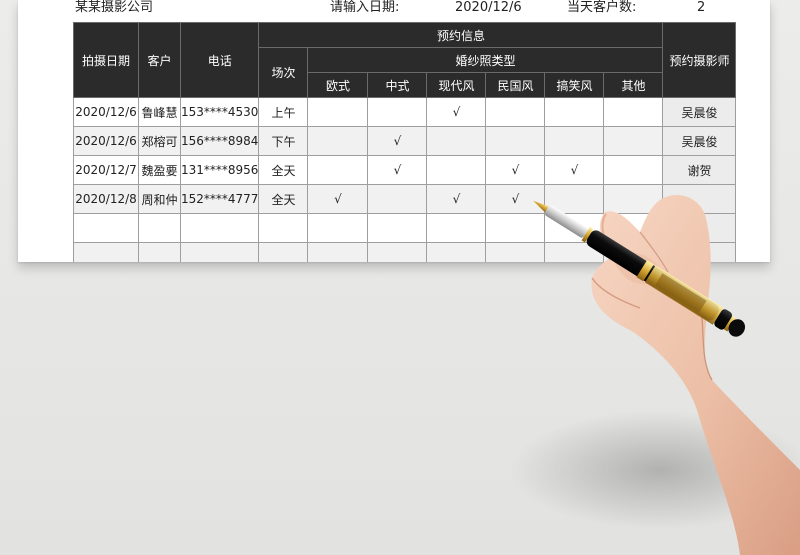  Describe the element at coordinates (365, 7) in the screenshot. I see `date-label: 请输入日期:` at that location.